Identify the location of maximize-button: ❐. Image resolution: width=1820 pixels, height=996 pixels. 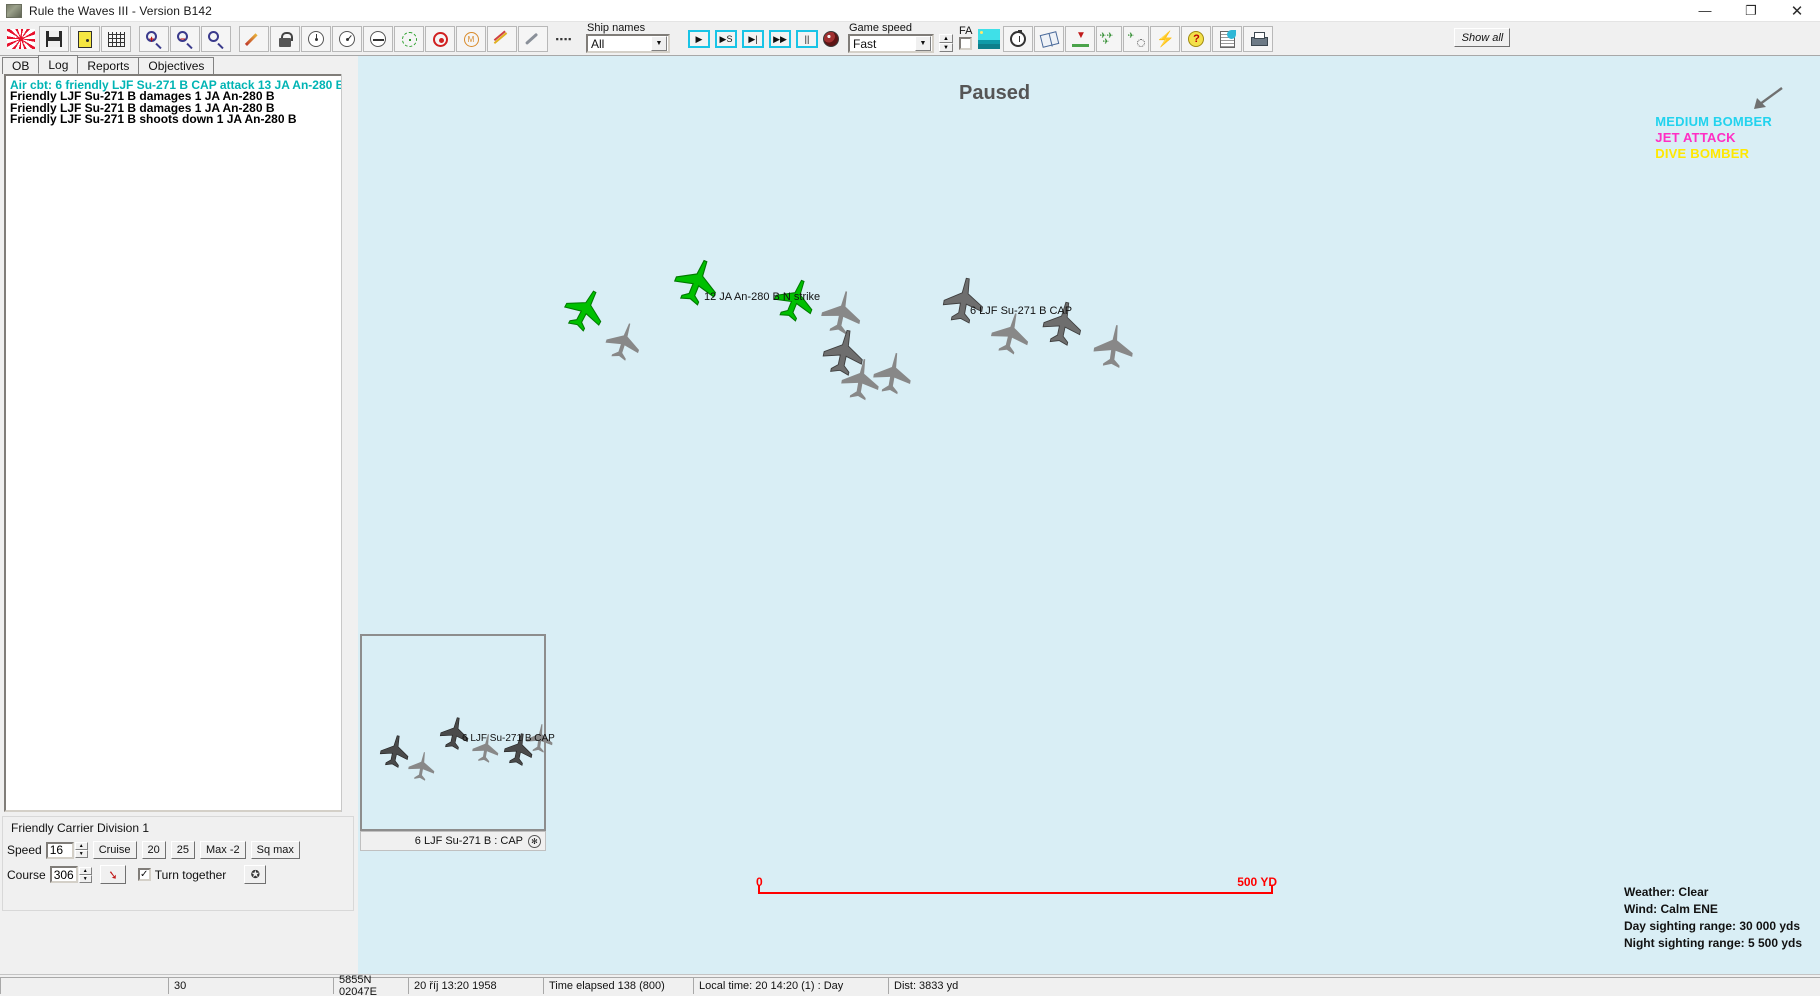
(1751, 11).